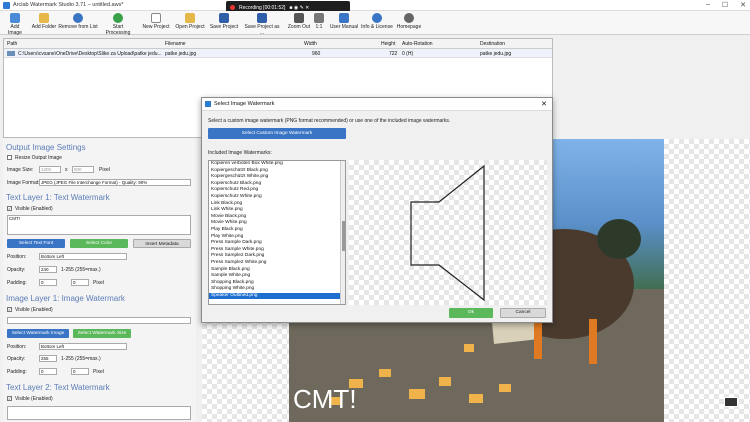  What do you see at coordinates (277, 210) in the screenshot?
I see `list-item: Link White.png` at bounding box center [277, 210].